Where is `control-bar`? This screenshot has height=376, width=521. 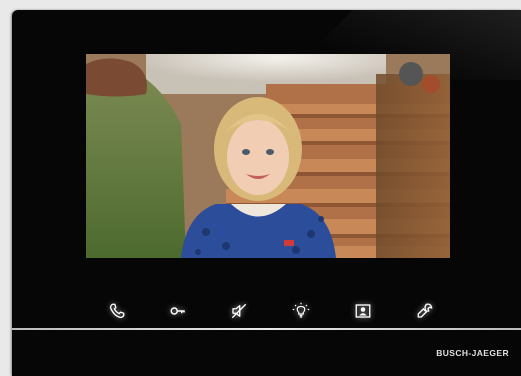 control-bar is located at coordinates (274, 311).